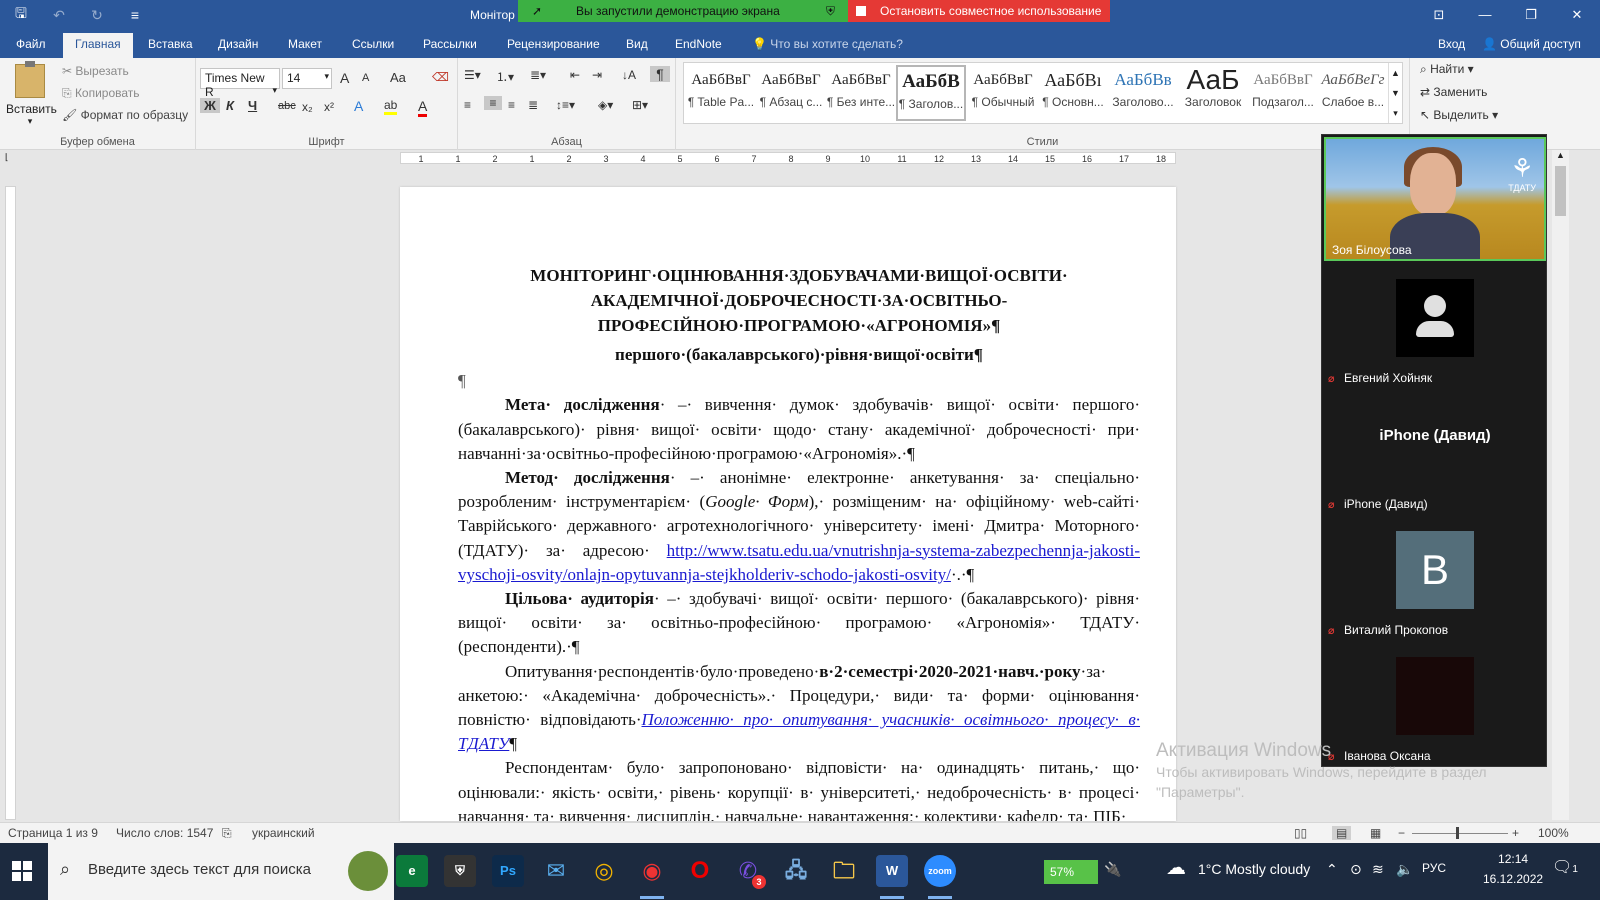 The height and width of the screenshot is (900, 1600). What do you see at coordinates (700, 871) in the screenshot?
I see `opera-icon: O` at bounding box center [700, 871].